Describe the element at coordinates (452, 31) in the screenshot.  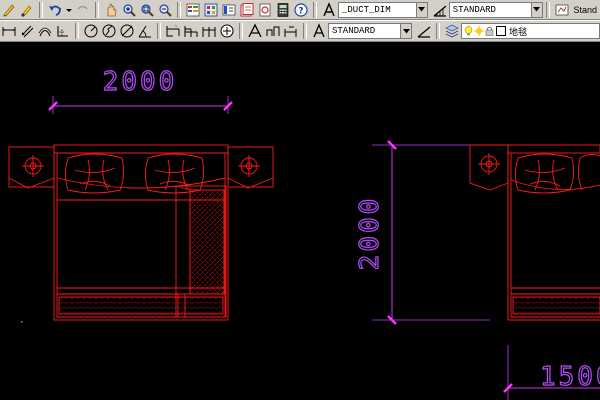
I see `layer-manager-icon` at that location.